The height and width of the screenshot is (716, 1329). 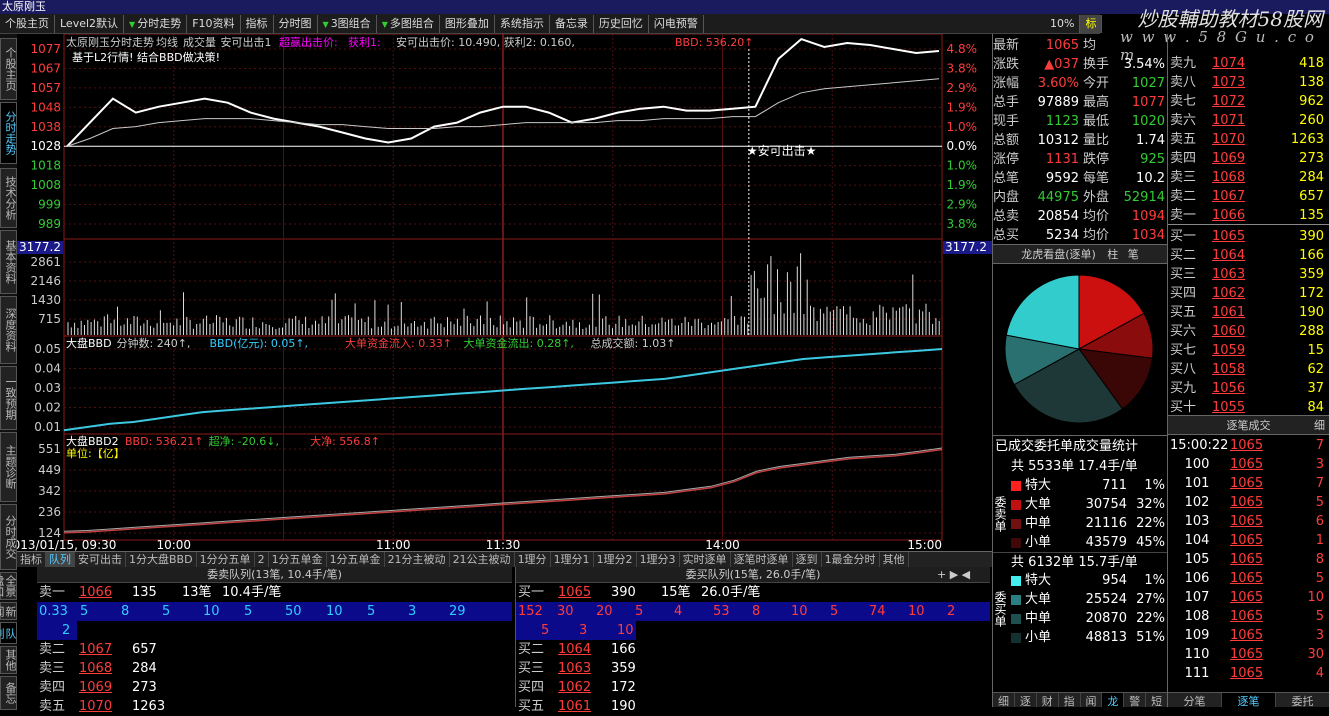 I want to click on orderbook-row: 卖四 1069 273, so click(x=1248, y=158).